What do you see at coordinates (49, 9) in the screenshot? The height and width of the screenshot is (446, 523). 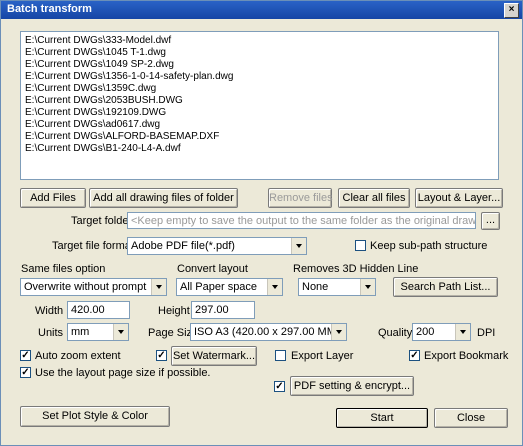 I see `window-title: Batch transform` at bounding box center [49, 9].